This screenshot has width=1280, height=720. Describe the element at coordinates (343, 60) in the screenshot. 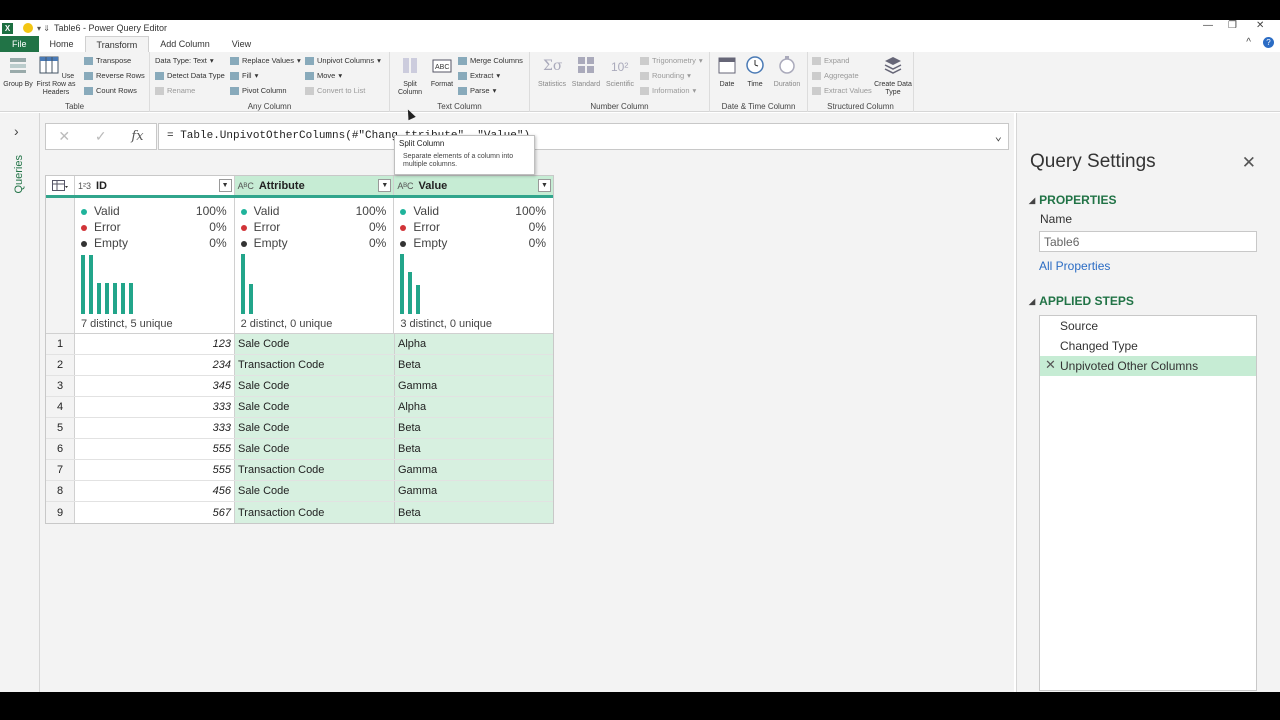

I see `unpivot-columns-button: Unpivot Columns ▾` at that location.